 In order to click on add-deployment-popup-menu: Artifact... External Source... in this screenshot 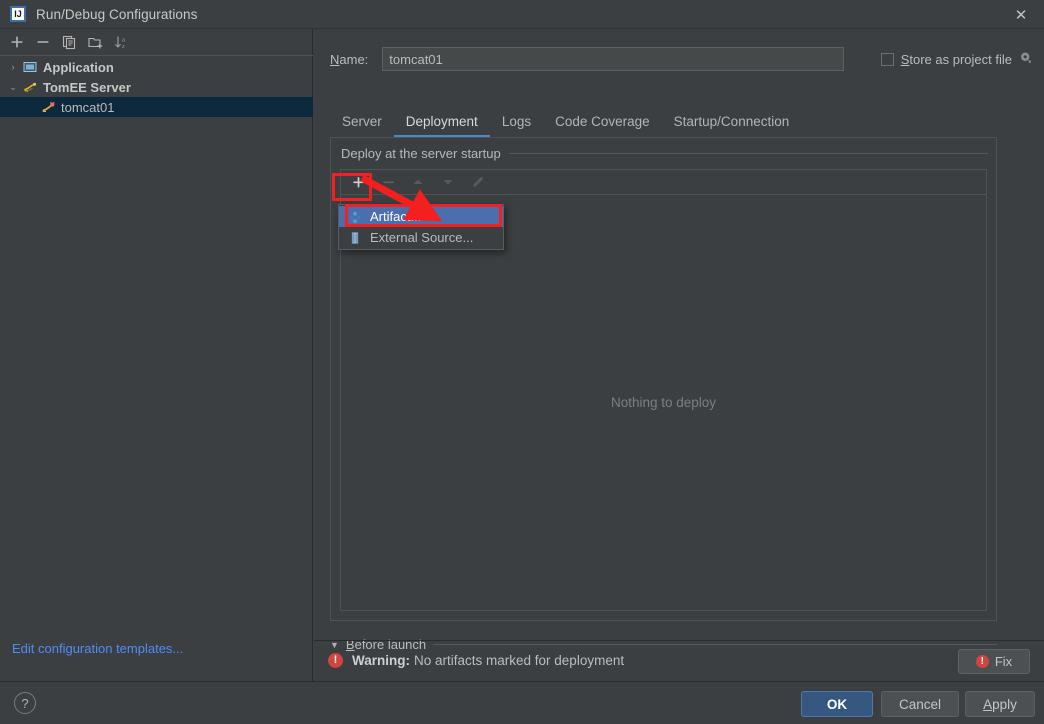, I will do `click(421, 227)`.